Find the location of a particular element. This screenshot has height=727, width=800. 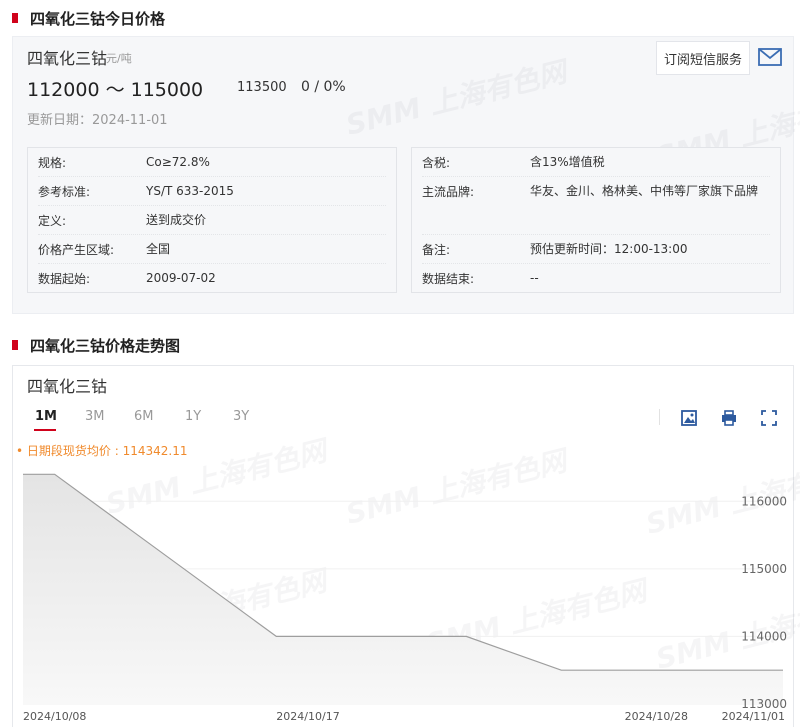

spec-key: 参考标准: is located at coordinates (64, 192).